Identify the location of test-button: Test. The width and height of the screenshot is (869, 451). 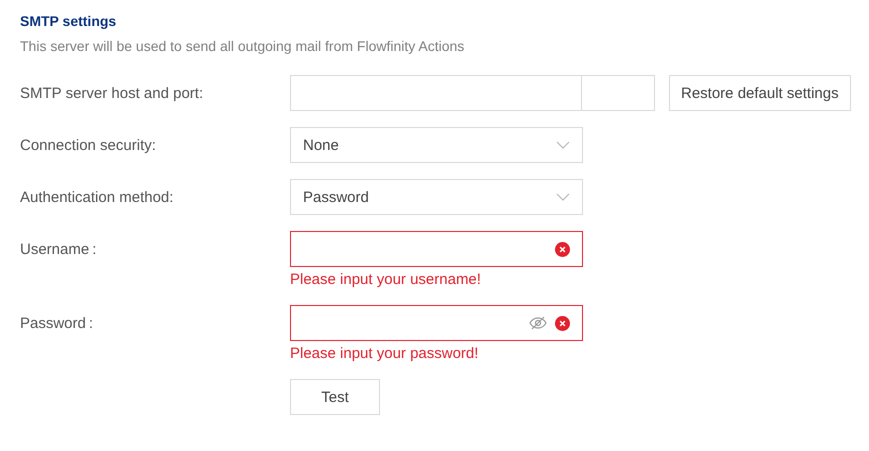
(335, 397).